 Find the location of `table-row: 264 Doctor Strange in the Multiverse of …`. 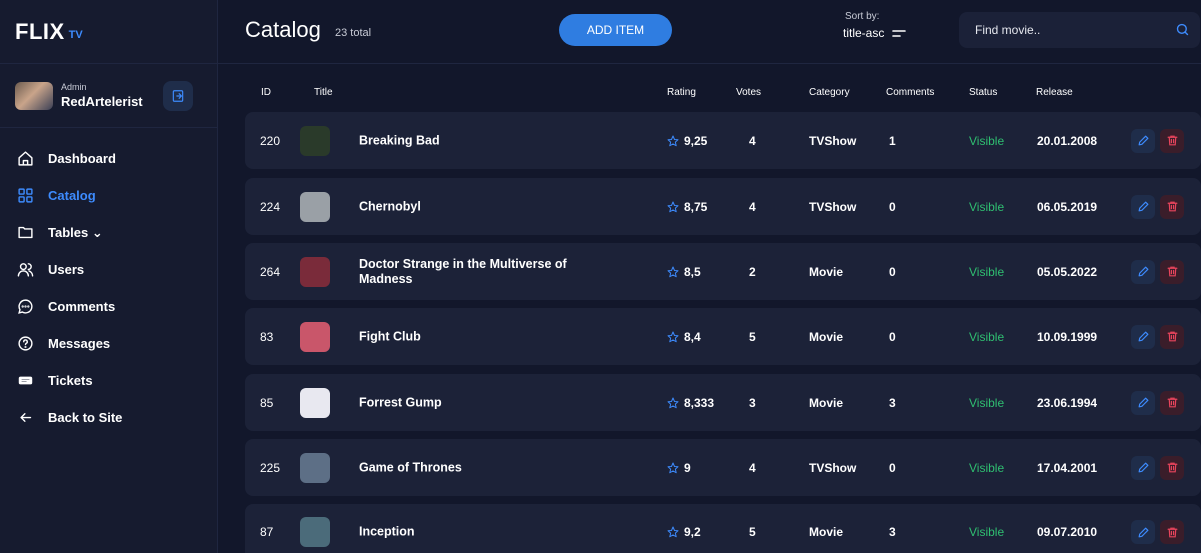

table-row: 264 Doctor Strange in the Multiverse of … is located at coordinates (723, 271).